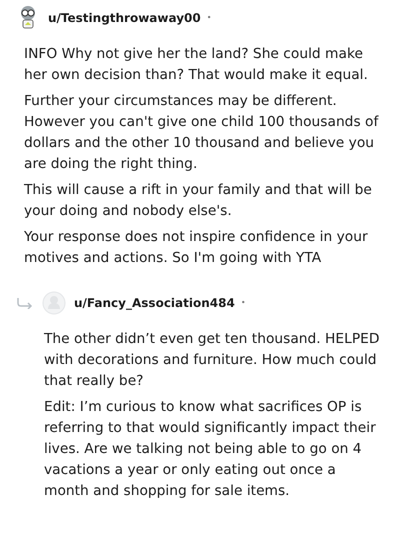 The image size is (400, 541). What do you see at coordinates (196, 65) in the screenshot?
I see `comment-paragraph: INFO Why not give her the land? She could make her own decision than? That would make it equal.` at bounding box center [196, 65].